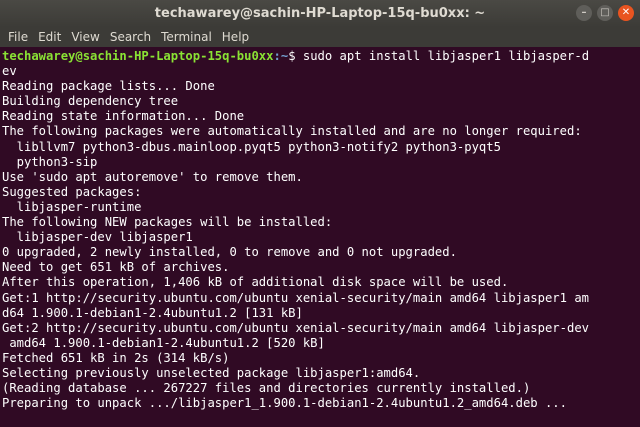 This screenshot has height=427, width=640. What do you see at coordinates (186, 37) in the screenshot?
I see `menu-terminal: Terminal` at bounding box center [186, 37].